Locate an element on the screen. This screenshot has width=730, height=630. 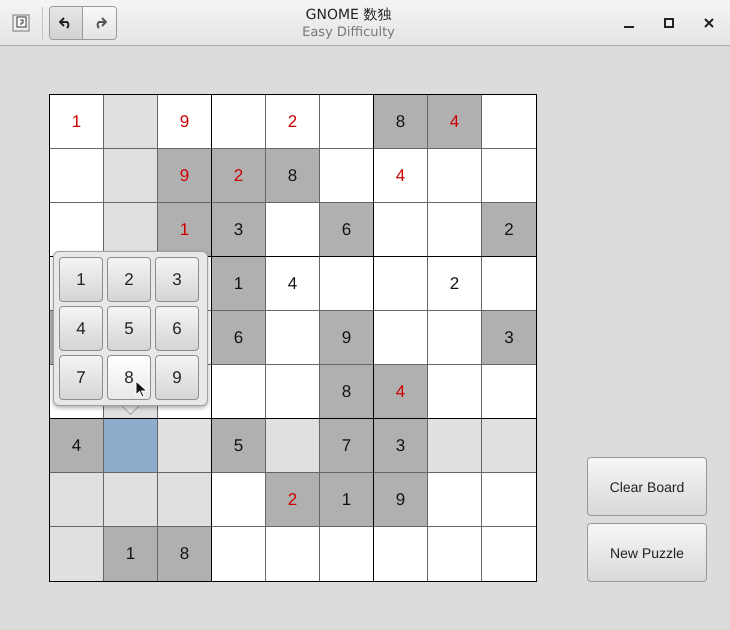
number-button: 7 is located at coordinates (81, 377).